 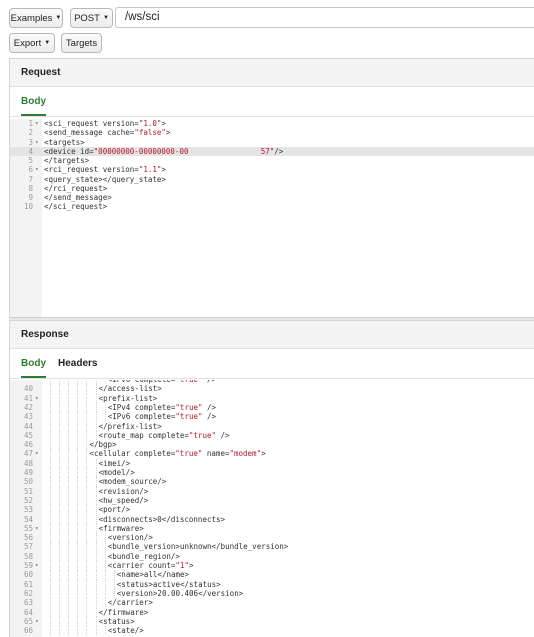 What do you see at coordinates (28, 389) in the screenshot?
I see `line-number: 40` at bounding box center [28, 389].